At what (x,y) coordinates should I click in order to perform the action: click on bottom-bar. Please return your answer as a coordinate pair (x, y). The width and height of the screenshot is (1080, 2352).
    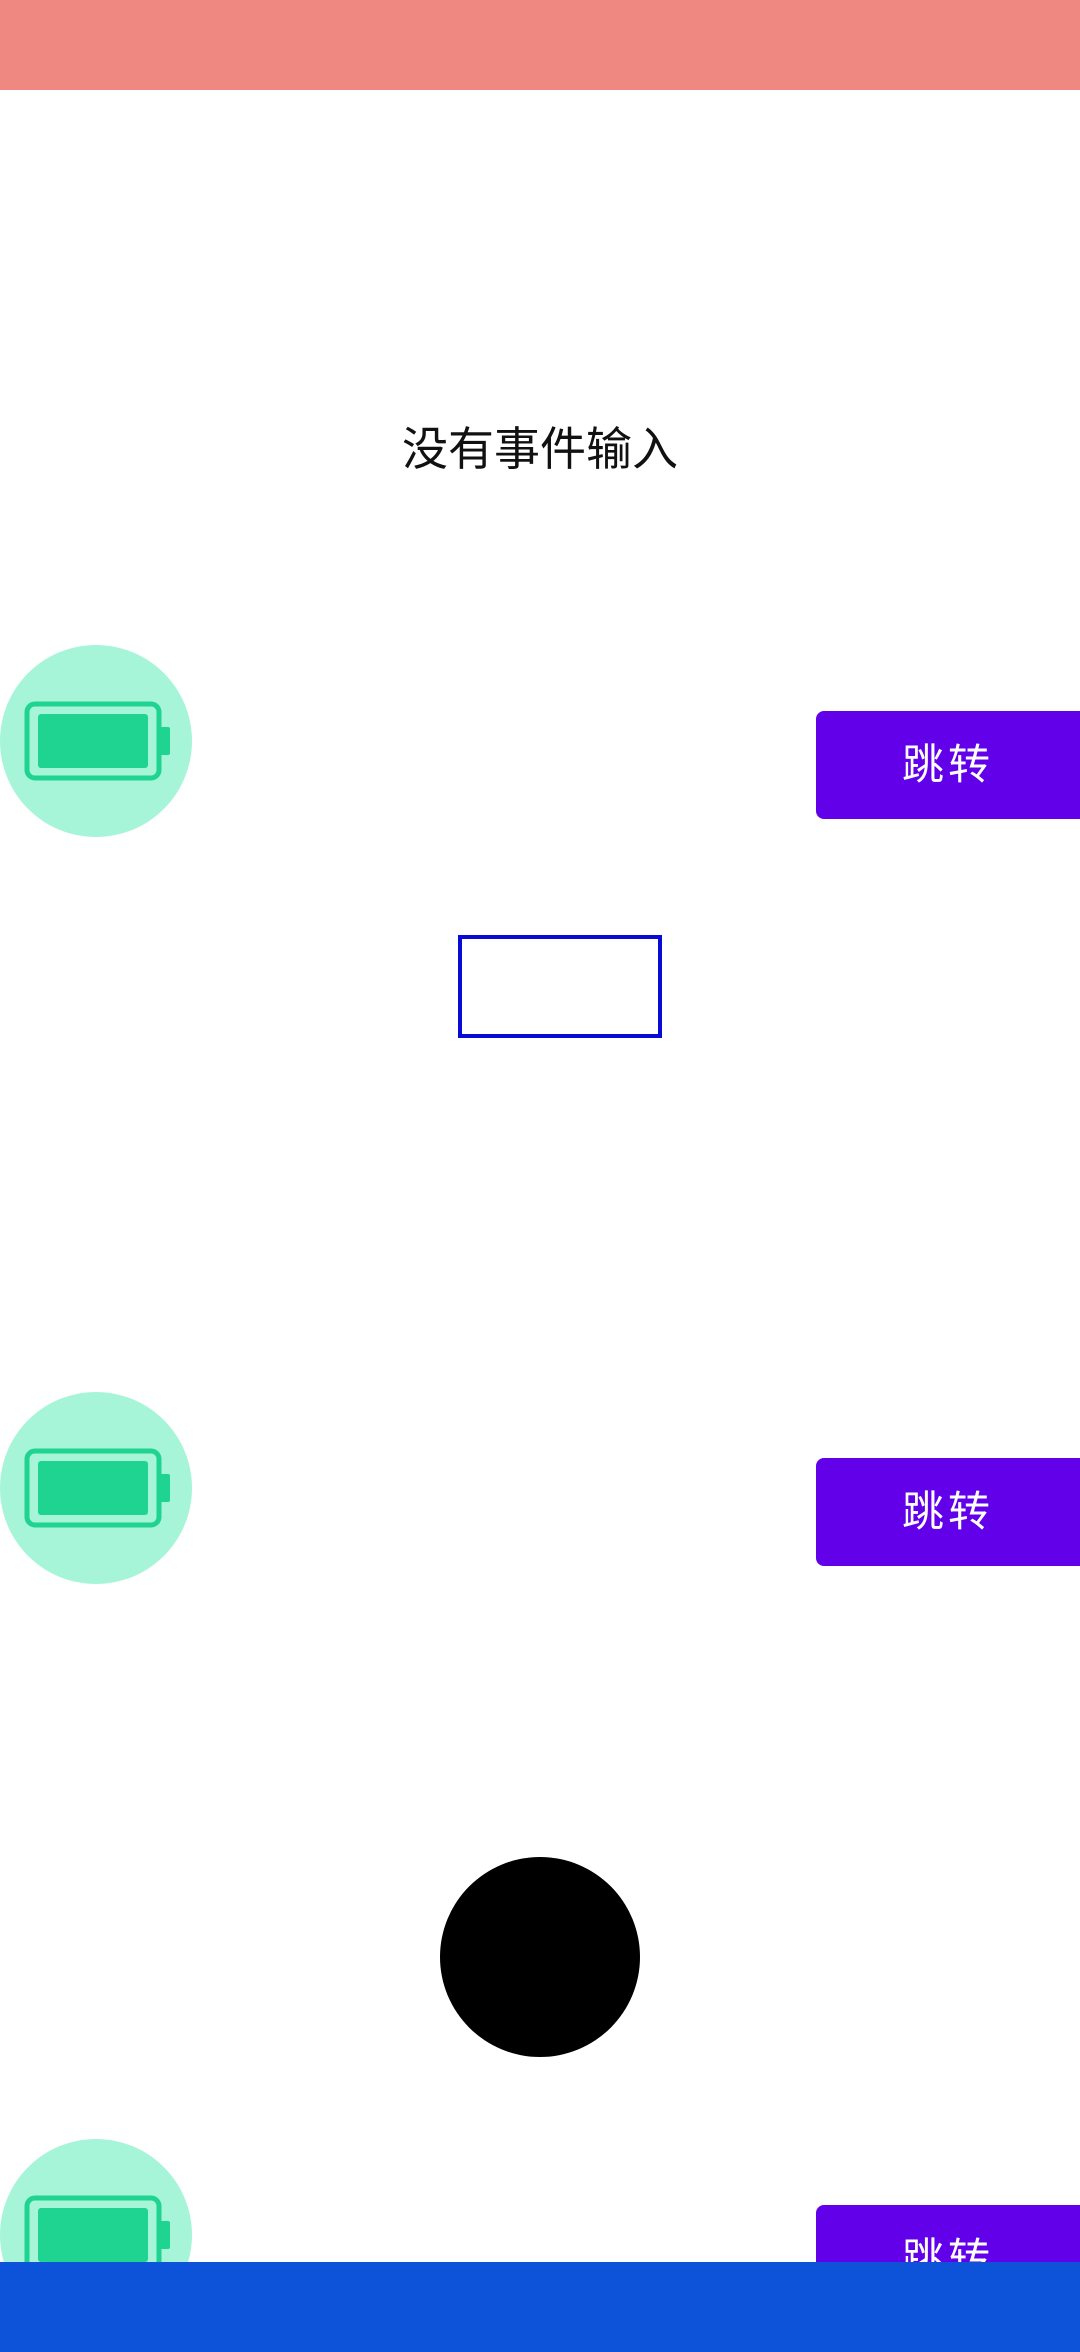
    Looking at the image, I should click on (540, 2307).